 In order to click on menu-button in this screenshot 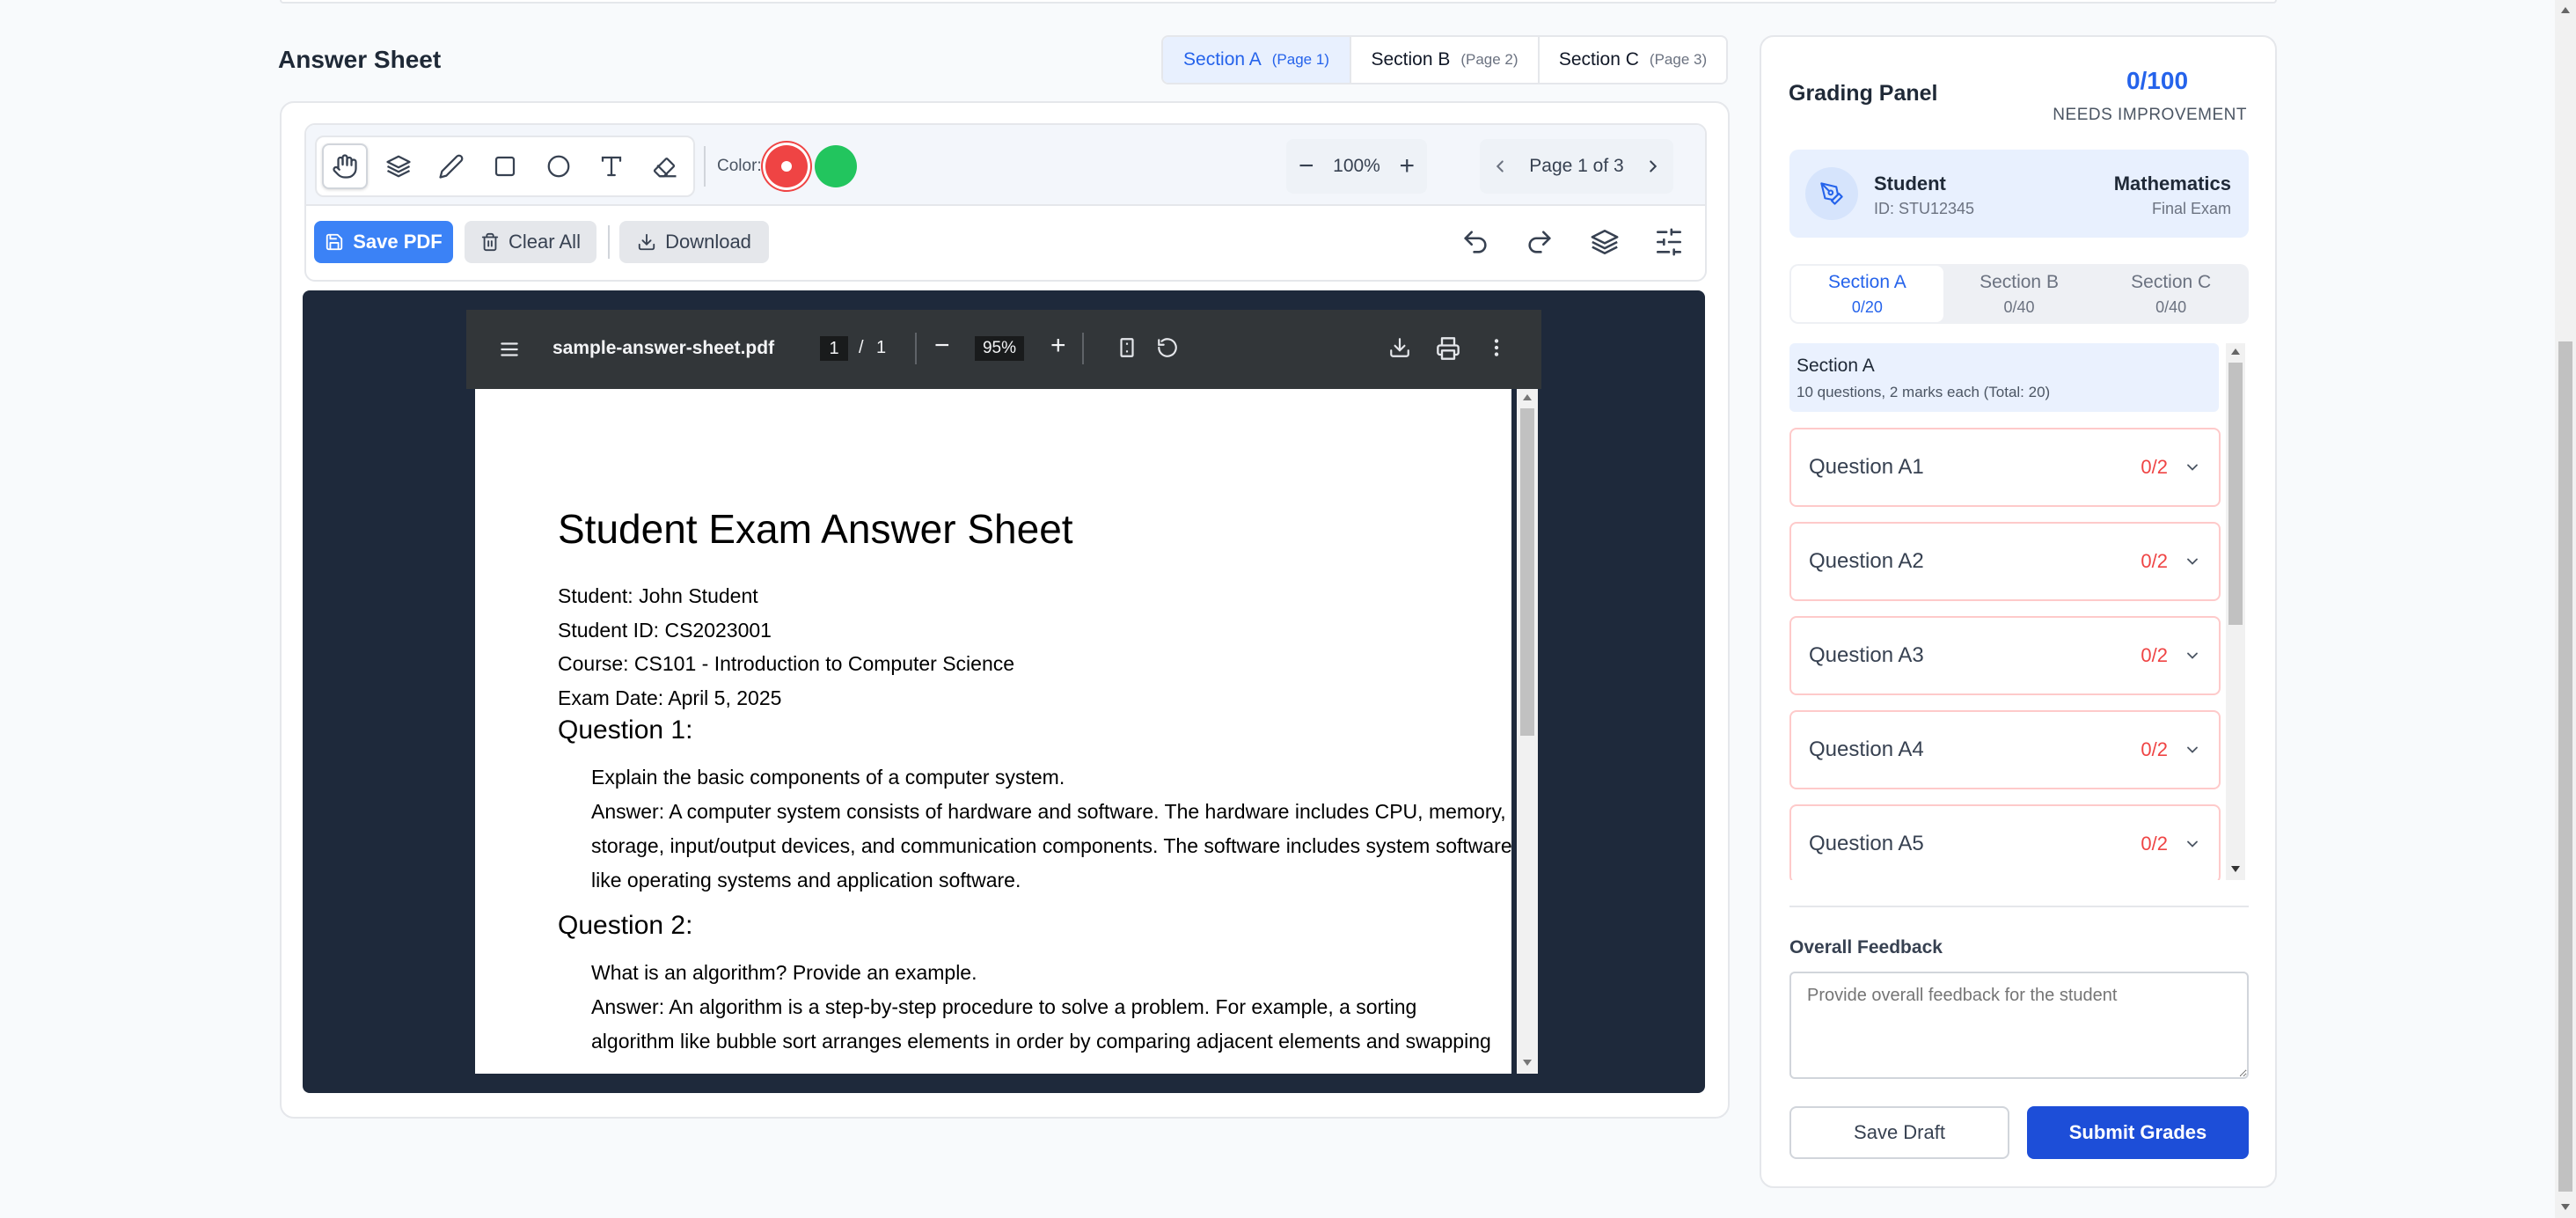, I will do `click(509, 349)`.